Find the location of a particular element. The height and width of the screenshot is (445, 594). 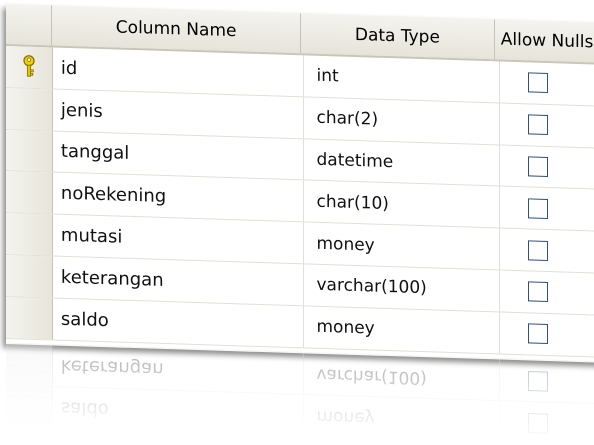

data-type-header: Data Type is located at coordinates (398, 36).